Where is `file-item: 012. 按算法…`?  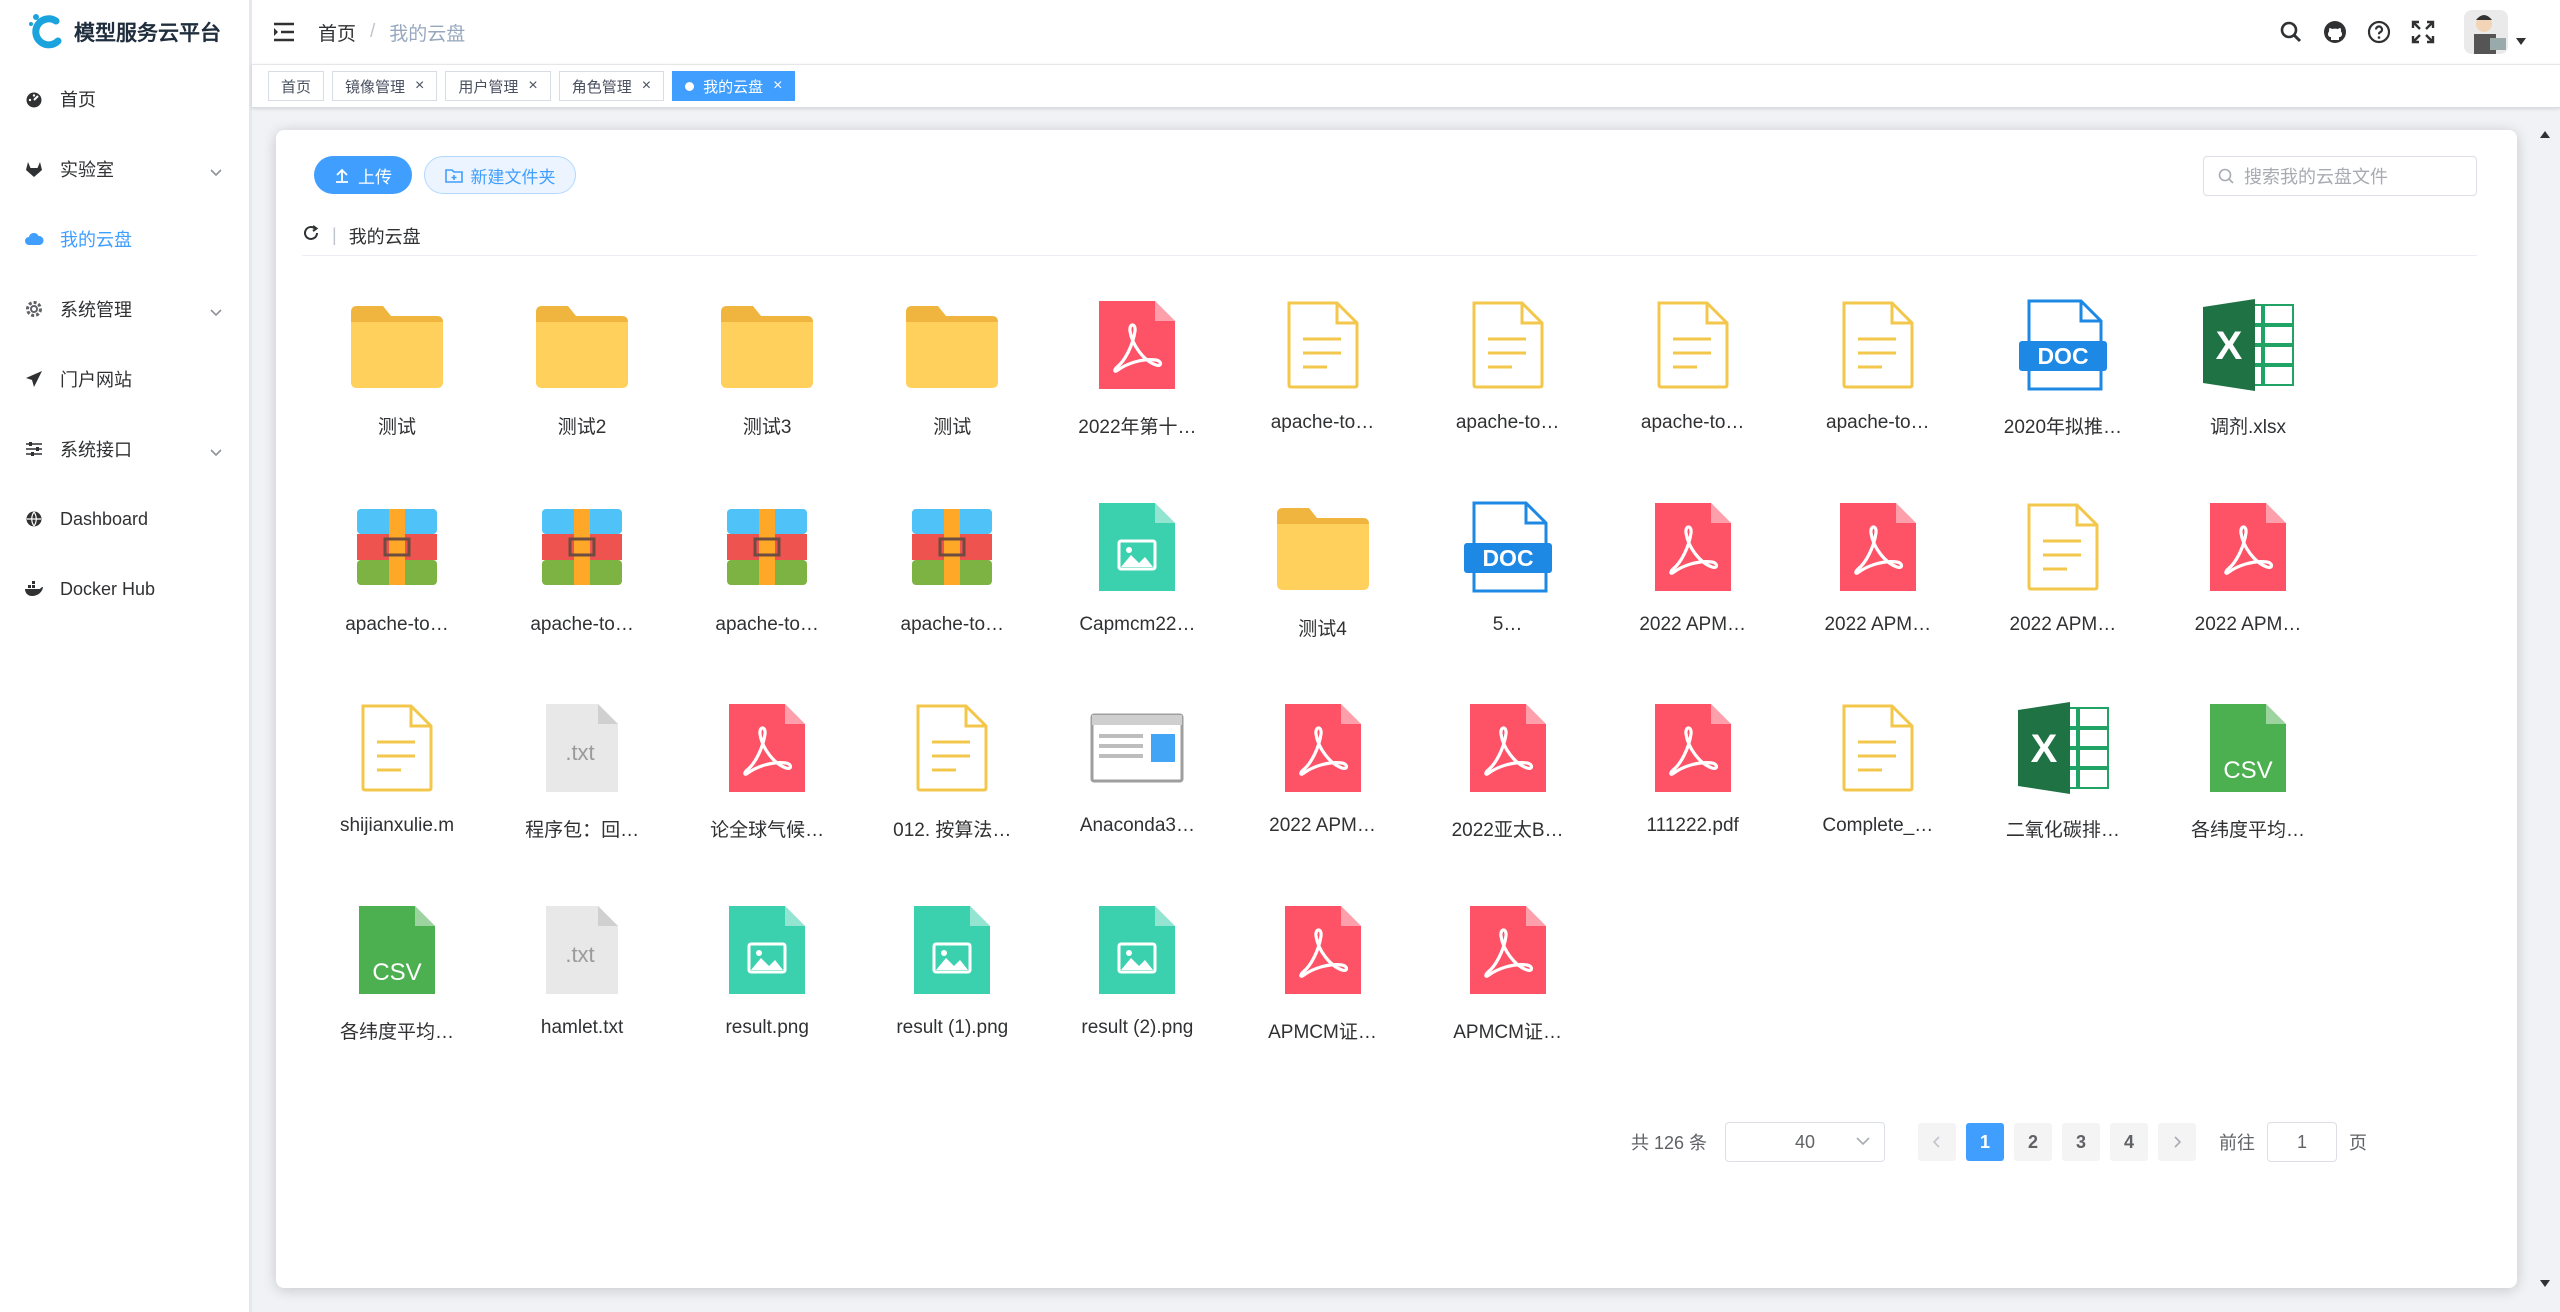 file-item: 012. 按算法… is located at coordinates (952, 788).